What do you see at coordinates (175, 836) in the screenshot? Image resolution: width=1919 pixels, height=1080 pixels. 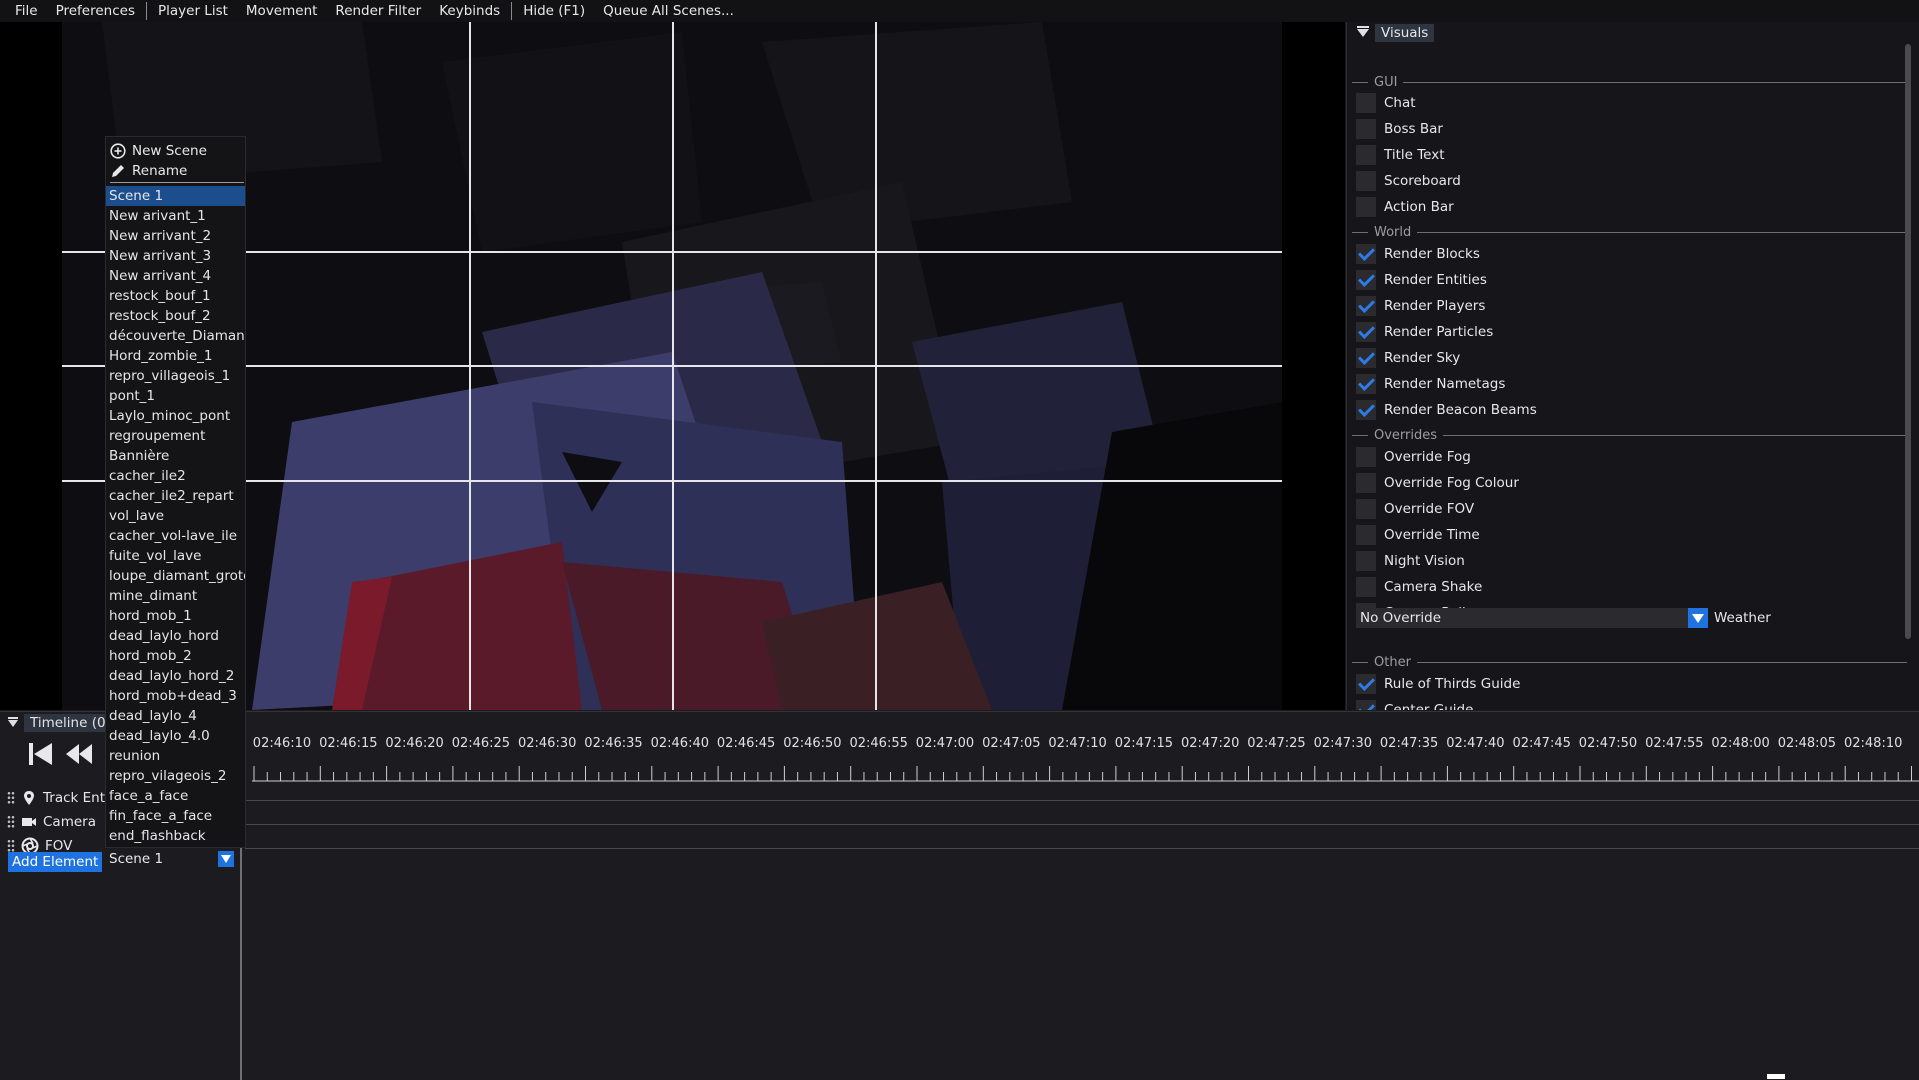 I see `scene-item: end_flashback` at bounding box center [175, 836].